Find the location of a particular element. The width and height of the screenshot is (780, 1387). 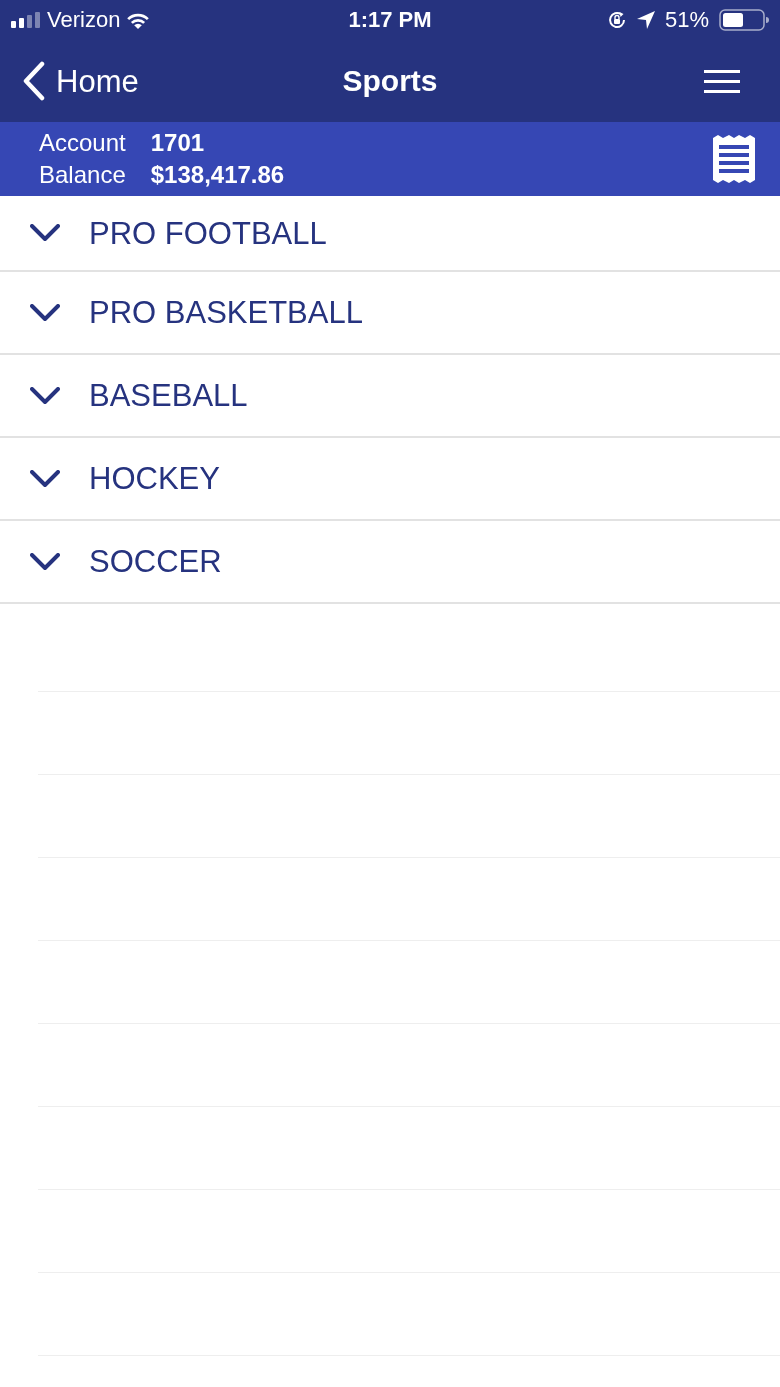

menu-button is located at coordinates (722, 81).